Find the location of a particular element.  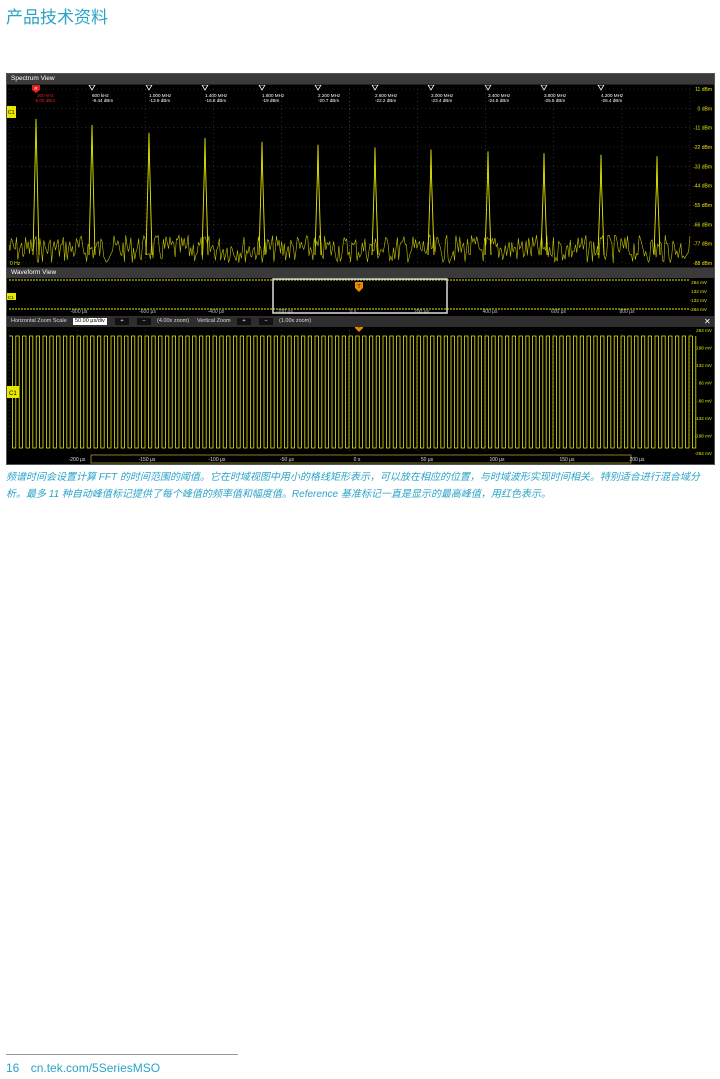

overview-y-tick-label: 132 mV is located at coordinates (699, 291).